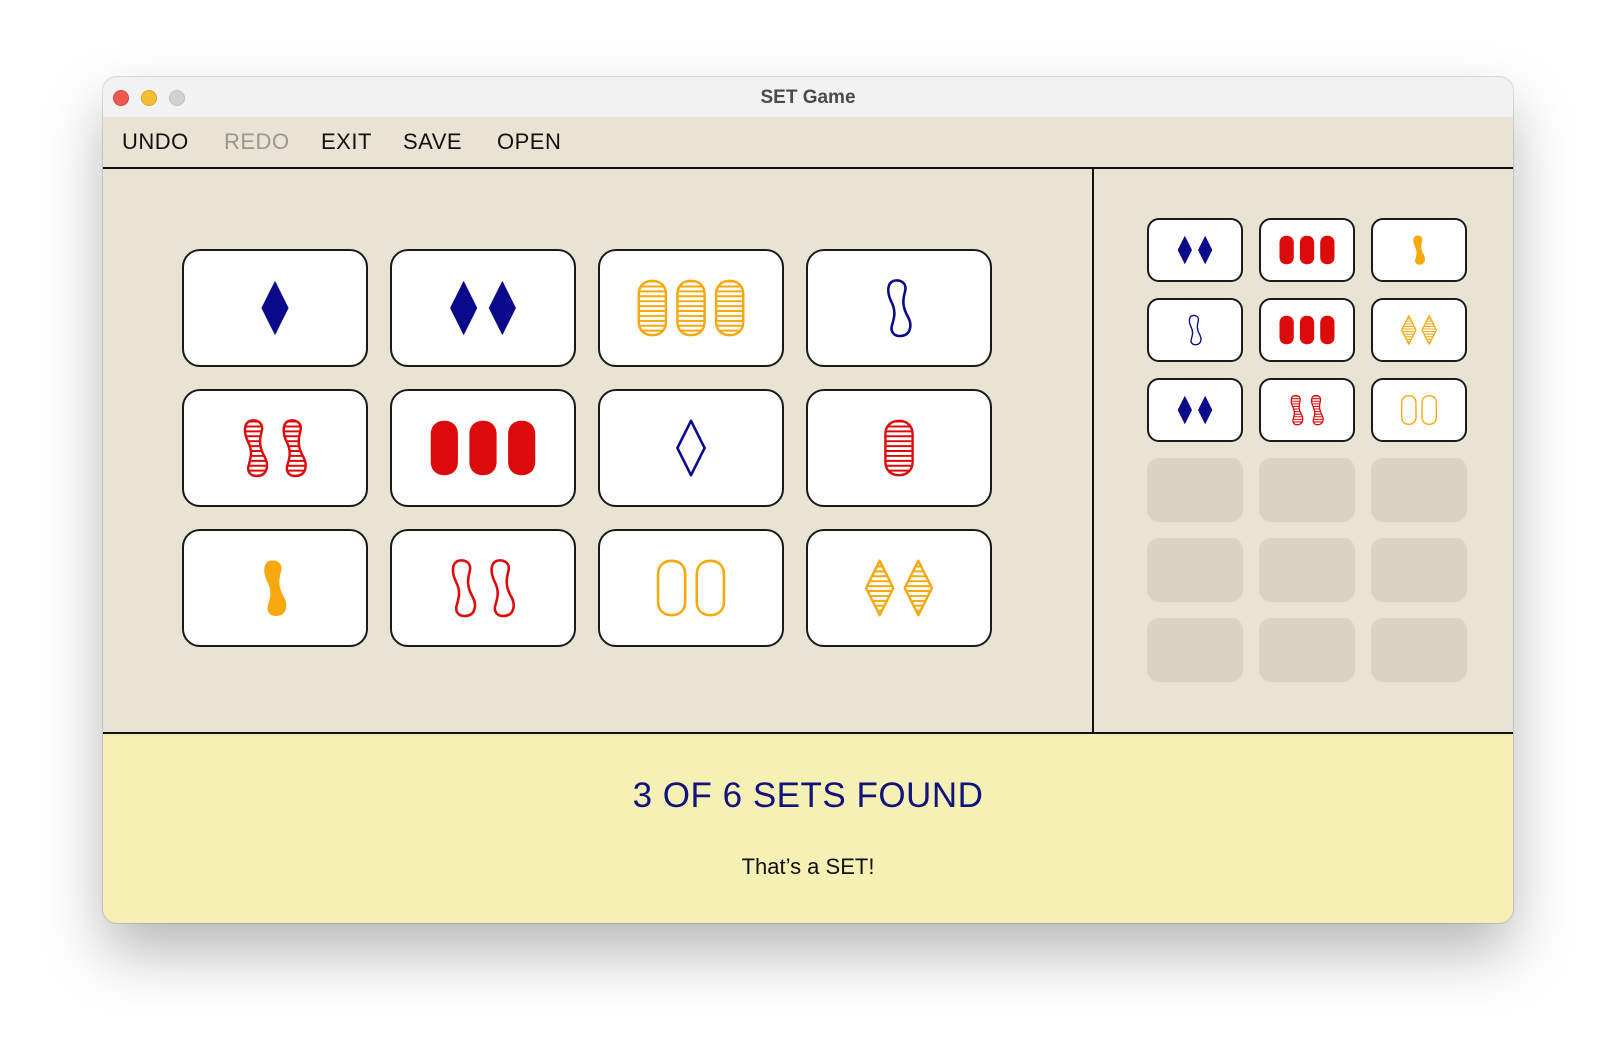 This screenshot has width=1610, height=1048. Describe the element at coordinates (346, 142) in the screenshot. I see `exit-menu-item: EXIT` at that location.